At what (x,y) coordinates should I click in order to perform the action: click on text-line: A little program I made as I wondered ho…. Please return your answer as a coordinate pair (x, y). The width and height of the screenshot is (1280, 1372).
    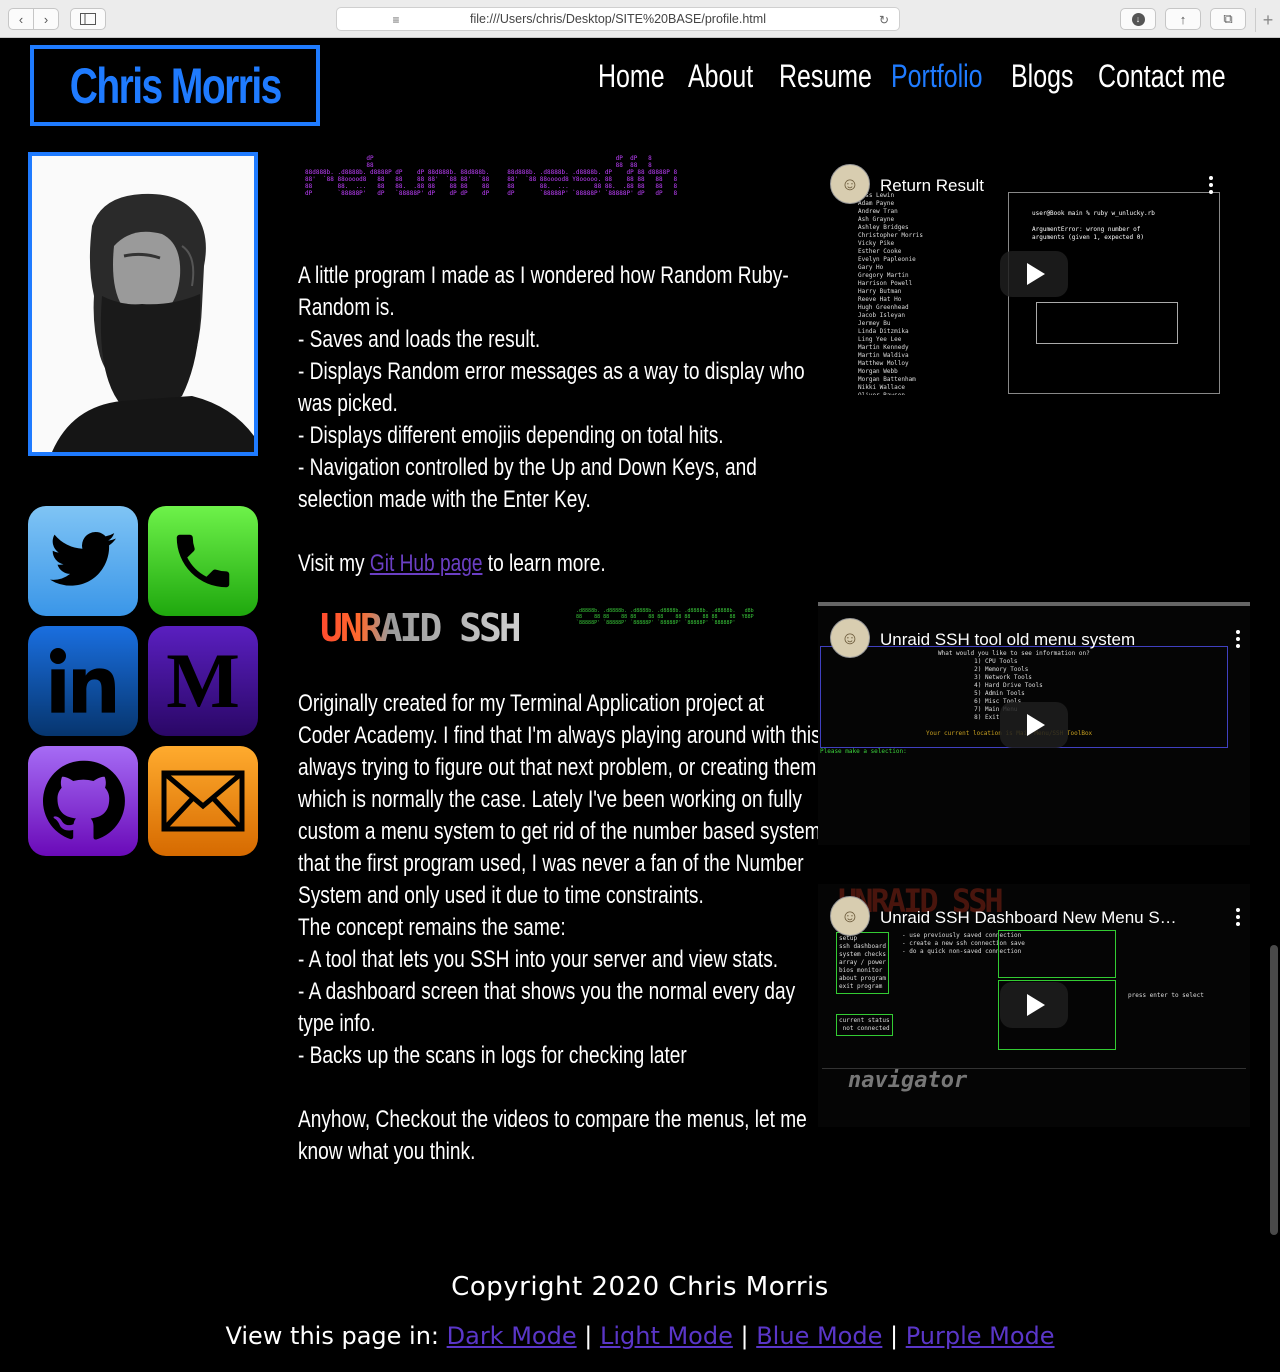
    Looking at the image, I should click on (543, 275).